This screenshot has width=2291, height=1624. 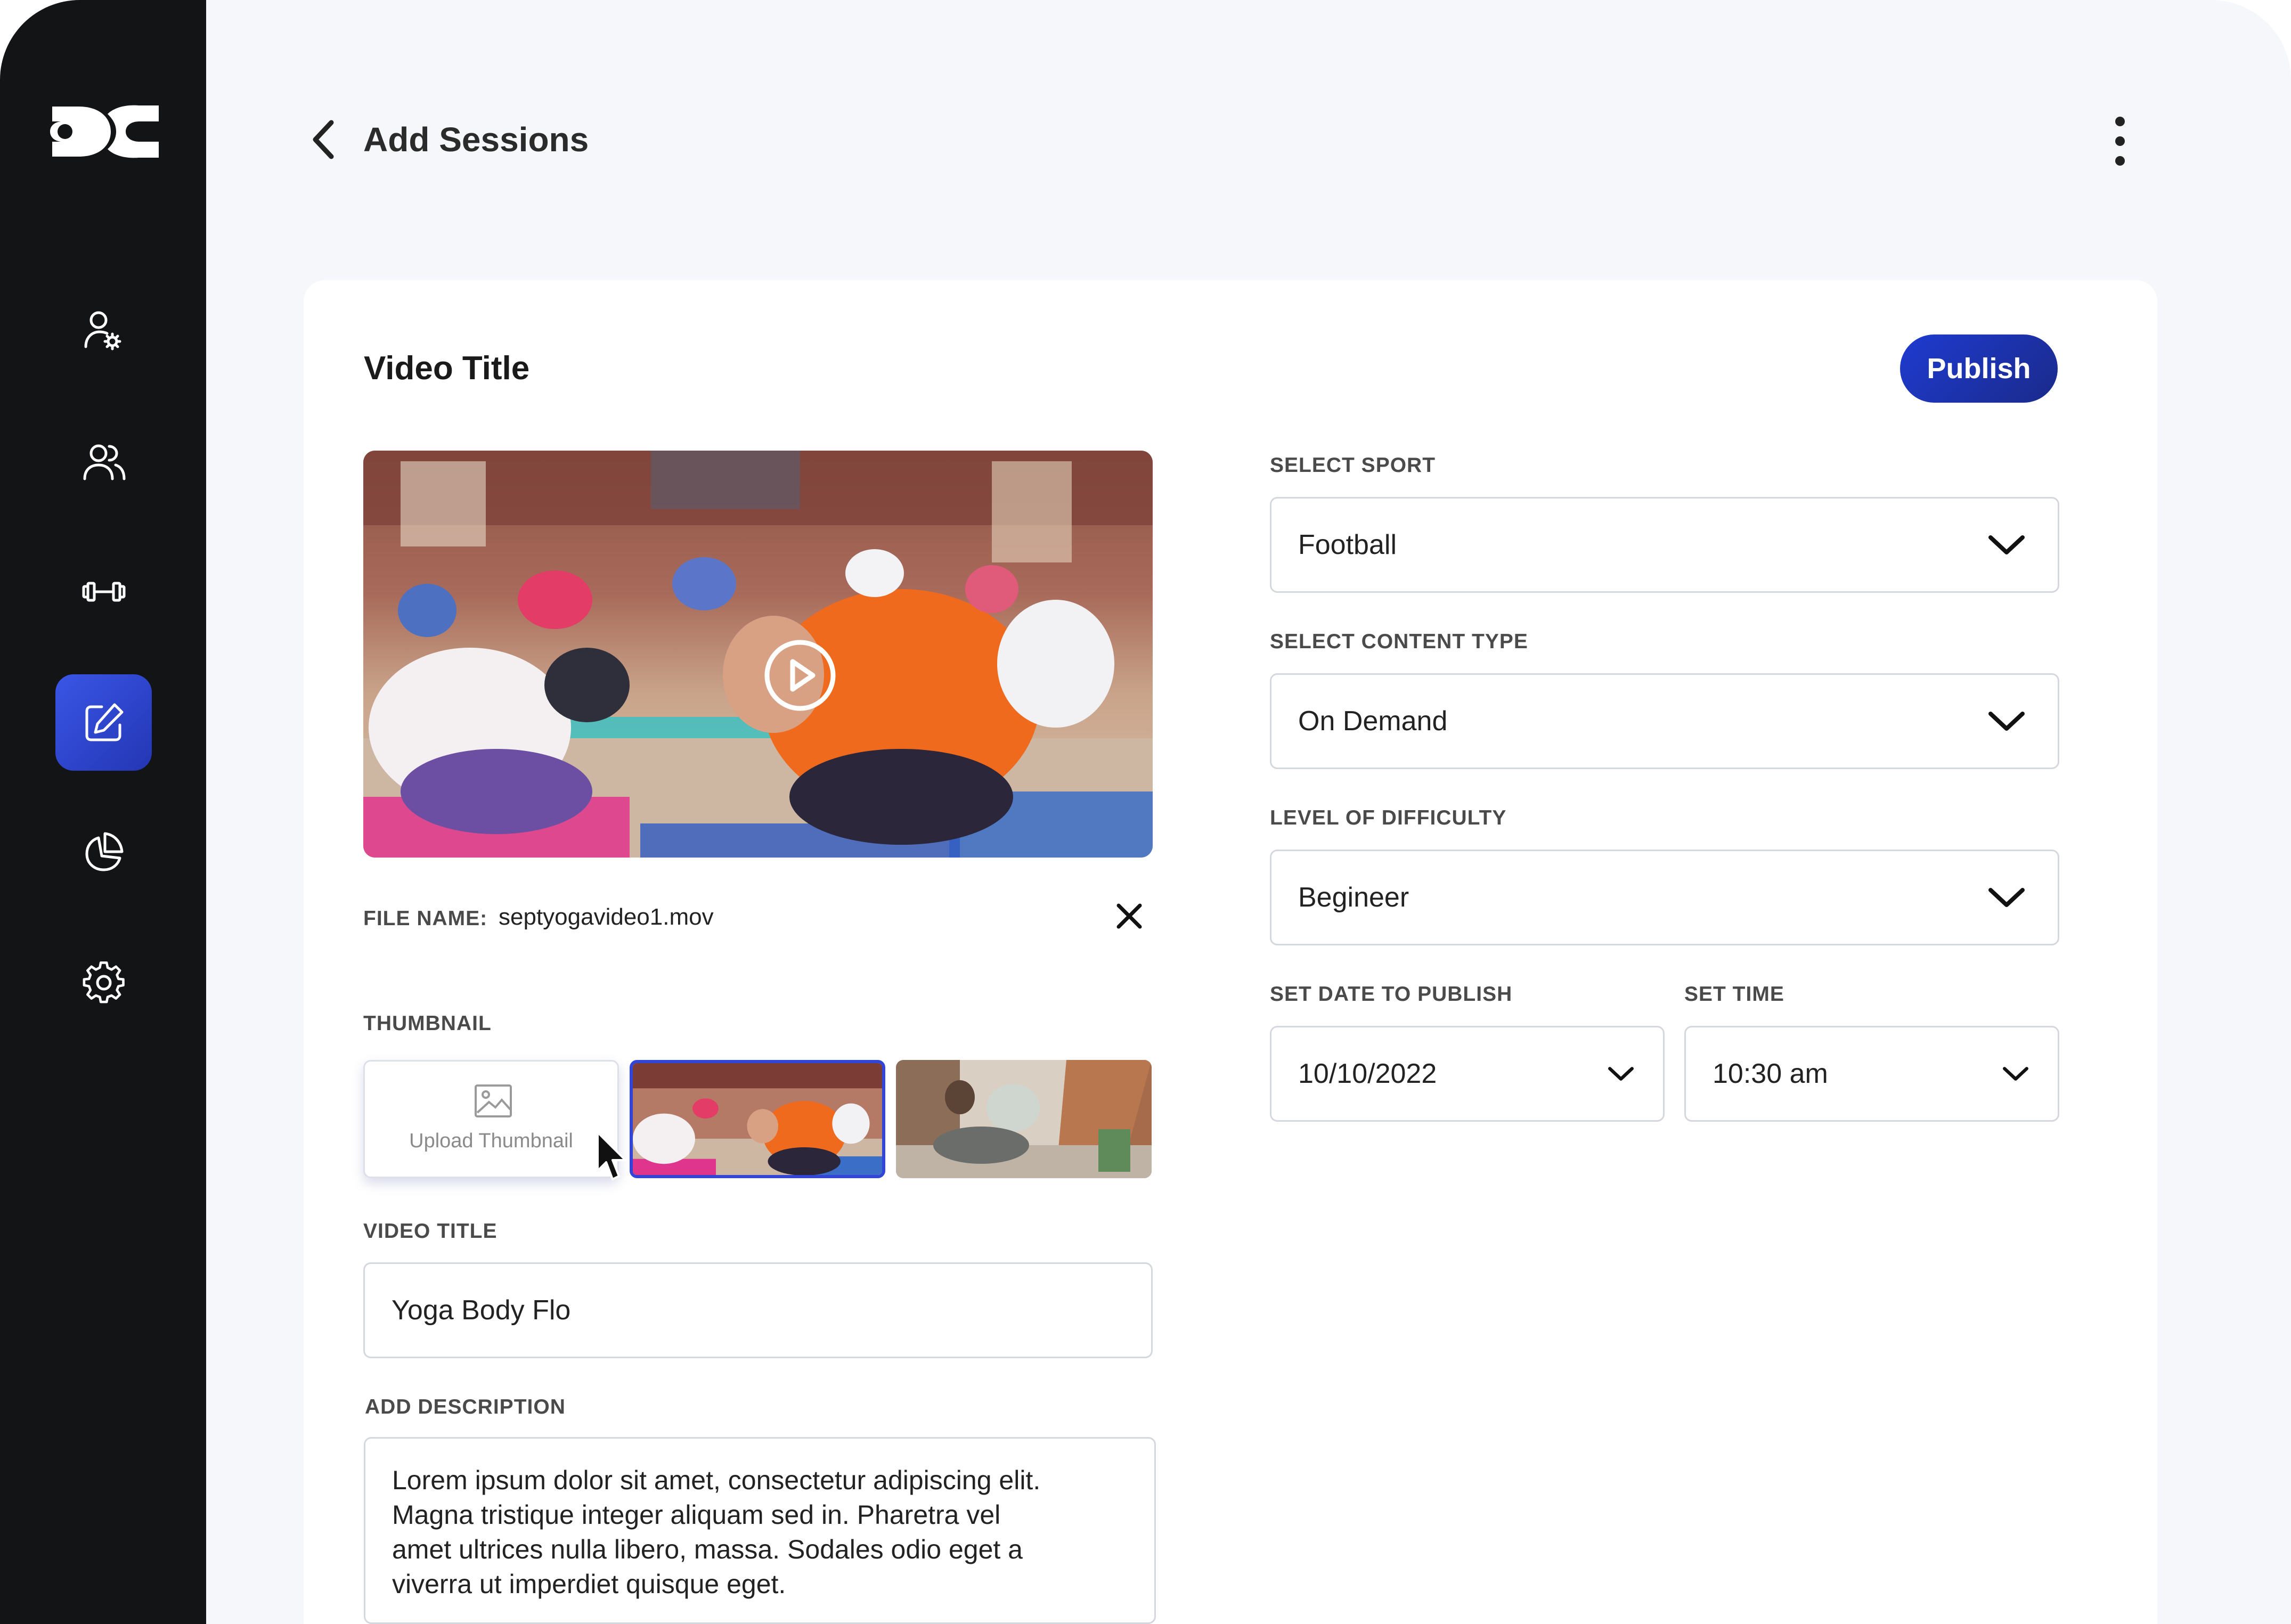 What do you see at coordinates (1353, 465) in the screenshot?
I see `select-sport-label: SELECT SPORT` at bounding box center [1353, 465].